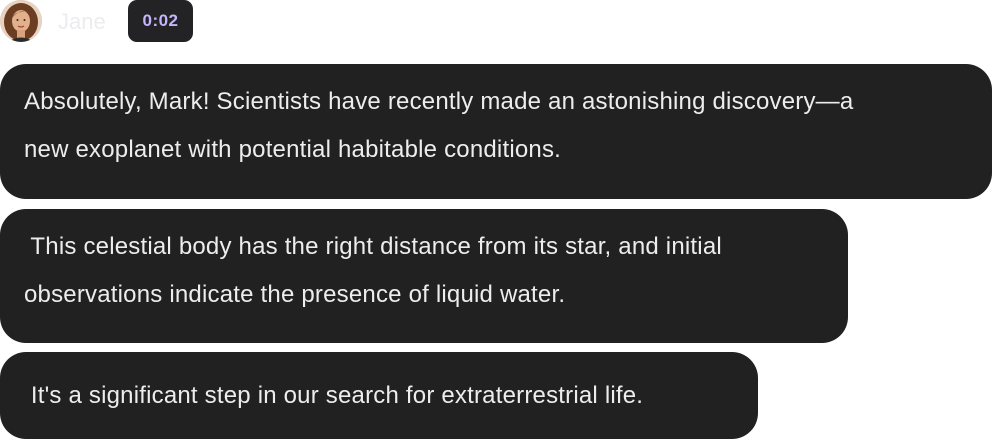 This screenshot has width=1000, height=440. I want to click on timestamp-badge: 0:02, so click(160, 21).